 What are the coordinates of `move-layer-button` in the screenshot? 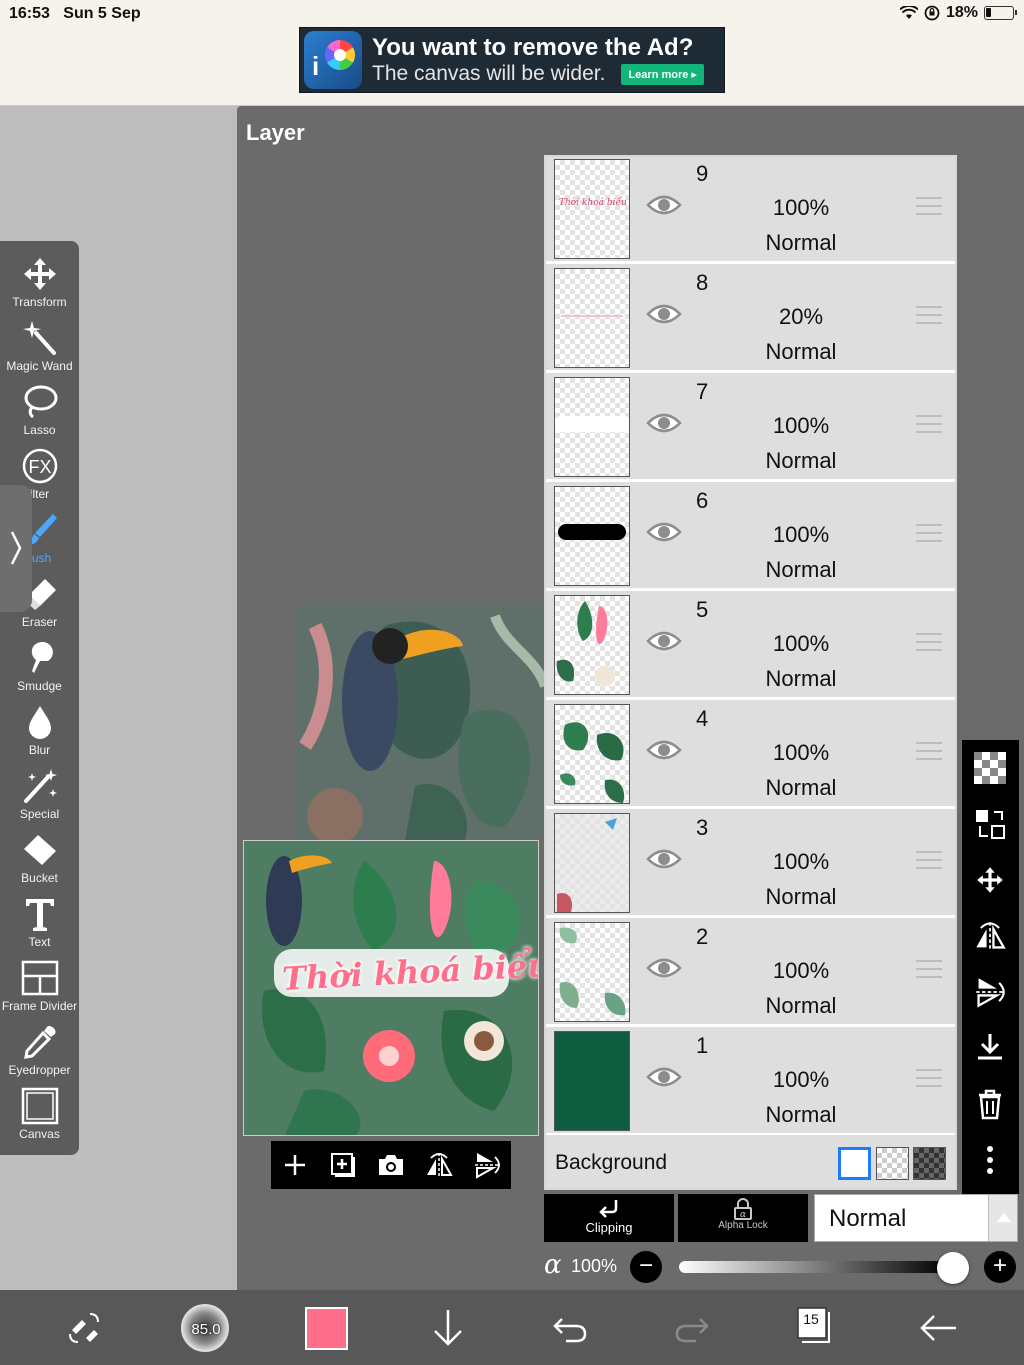 It's located at (990, 880).